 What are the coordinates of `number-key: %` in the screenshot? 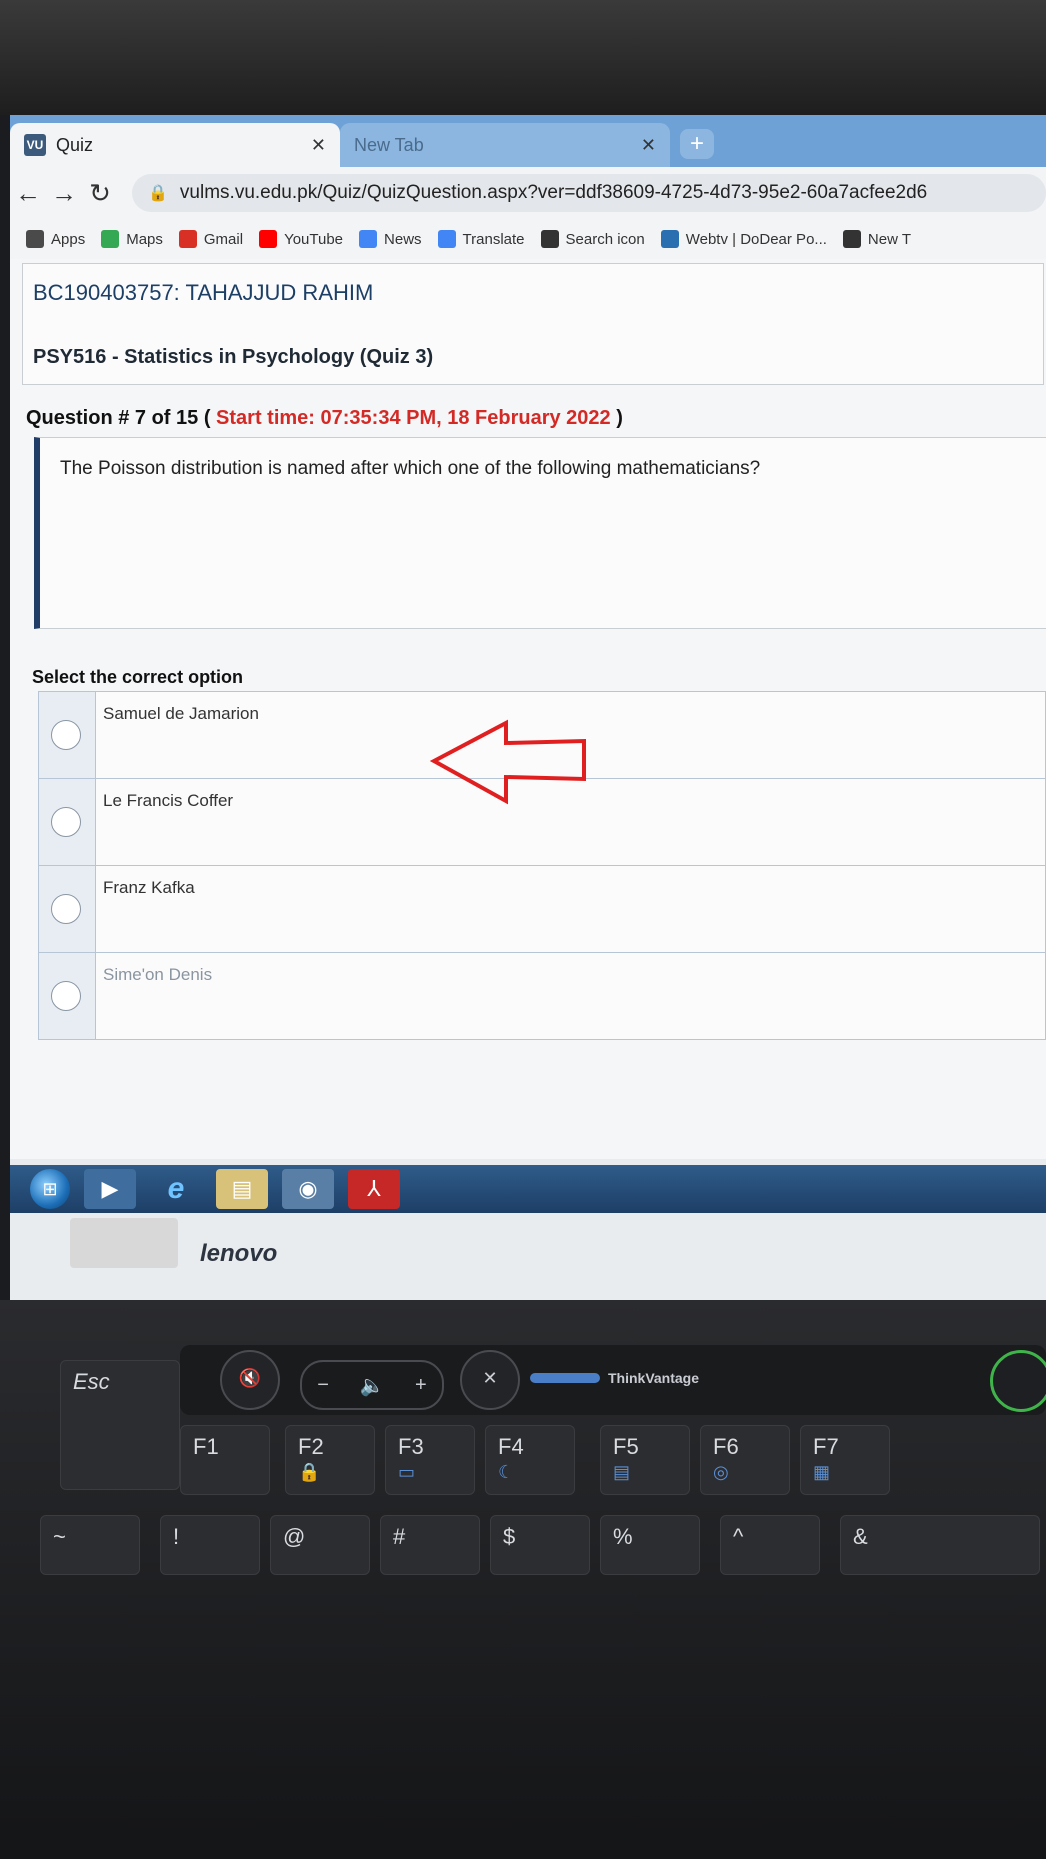 It's located at (650, 1545).